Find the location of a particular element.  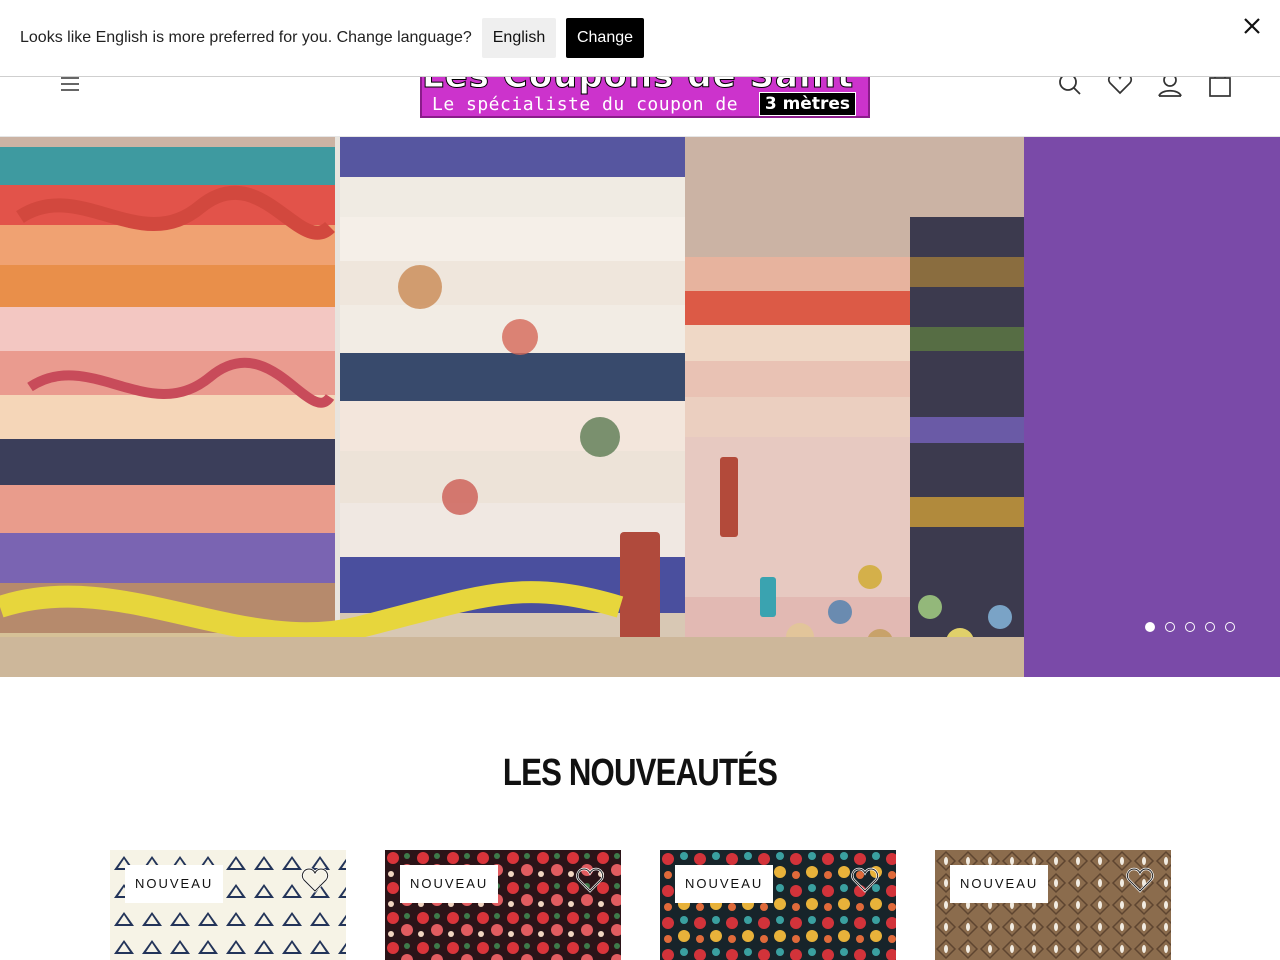

logo-subtitle: Le spécialiste du coupon de is located at coordinates (585, 104).